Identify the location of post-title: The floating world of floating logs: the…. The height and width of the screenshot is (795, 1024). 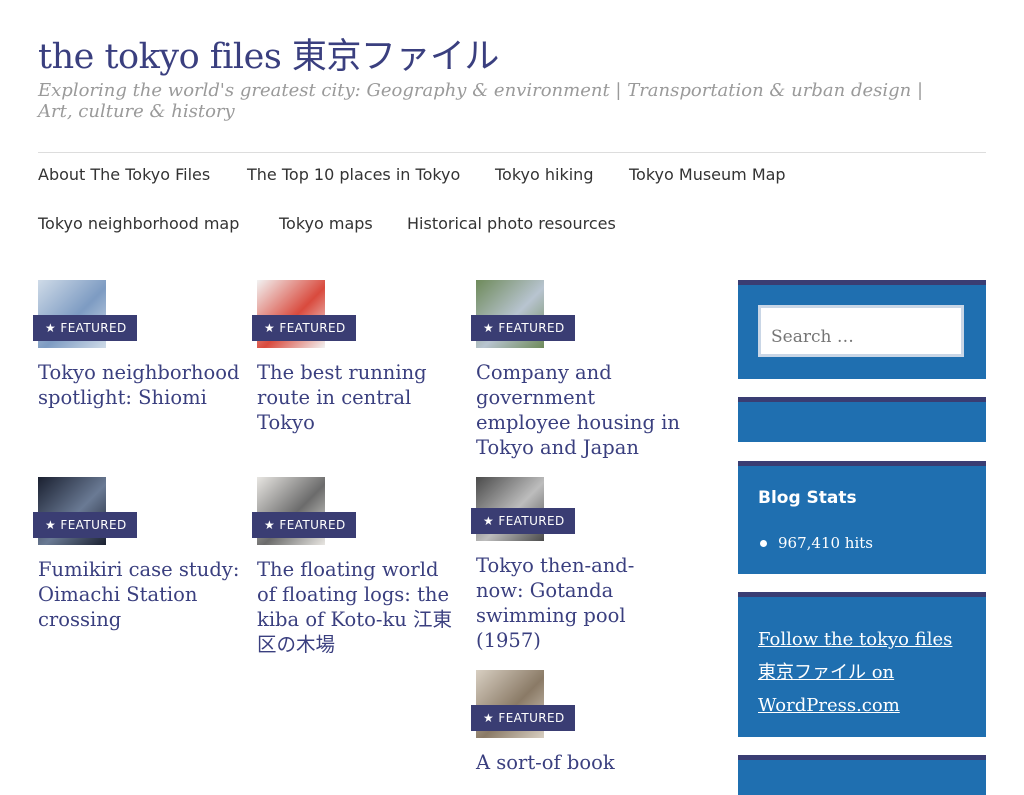
(359, 607).